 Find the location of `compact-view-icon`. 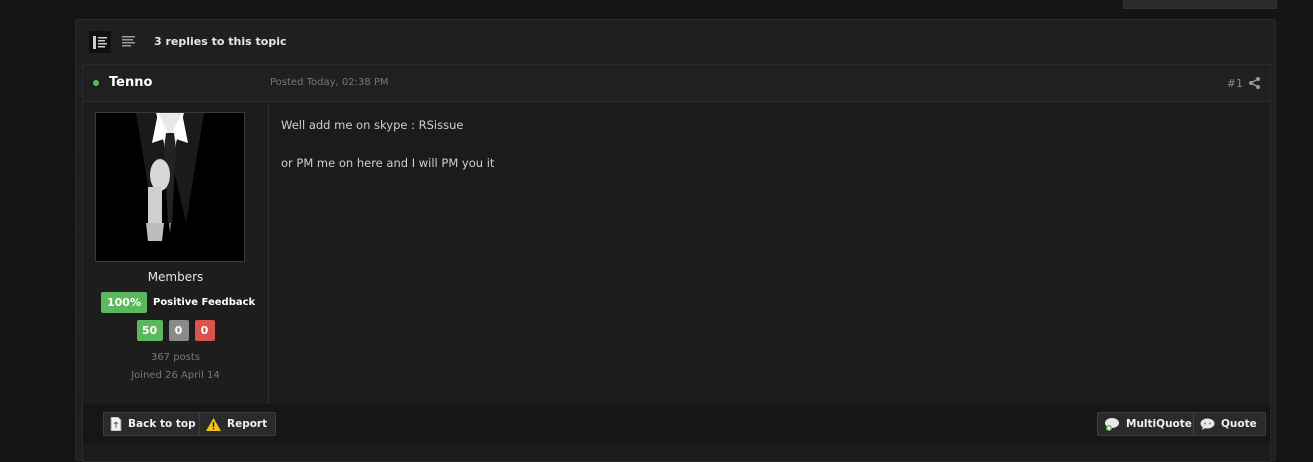

compact-view-icon is located at coordinates (128, 41).